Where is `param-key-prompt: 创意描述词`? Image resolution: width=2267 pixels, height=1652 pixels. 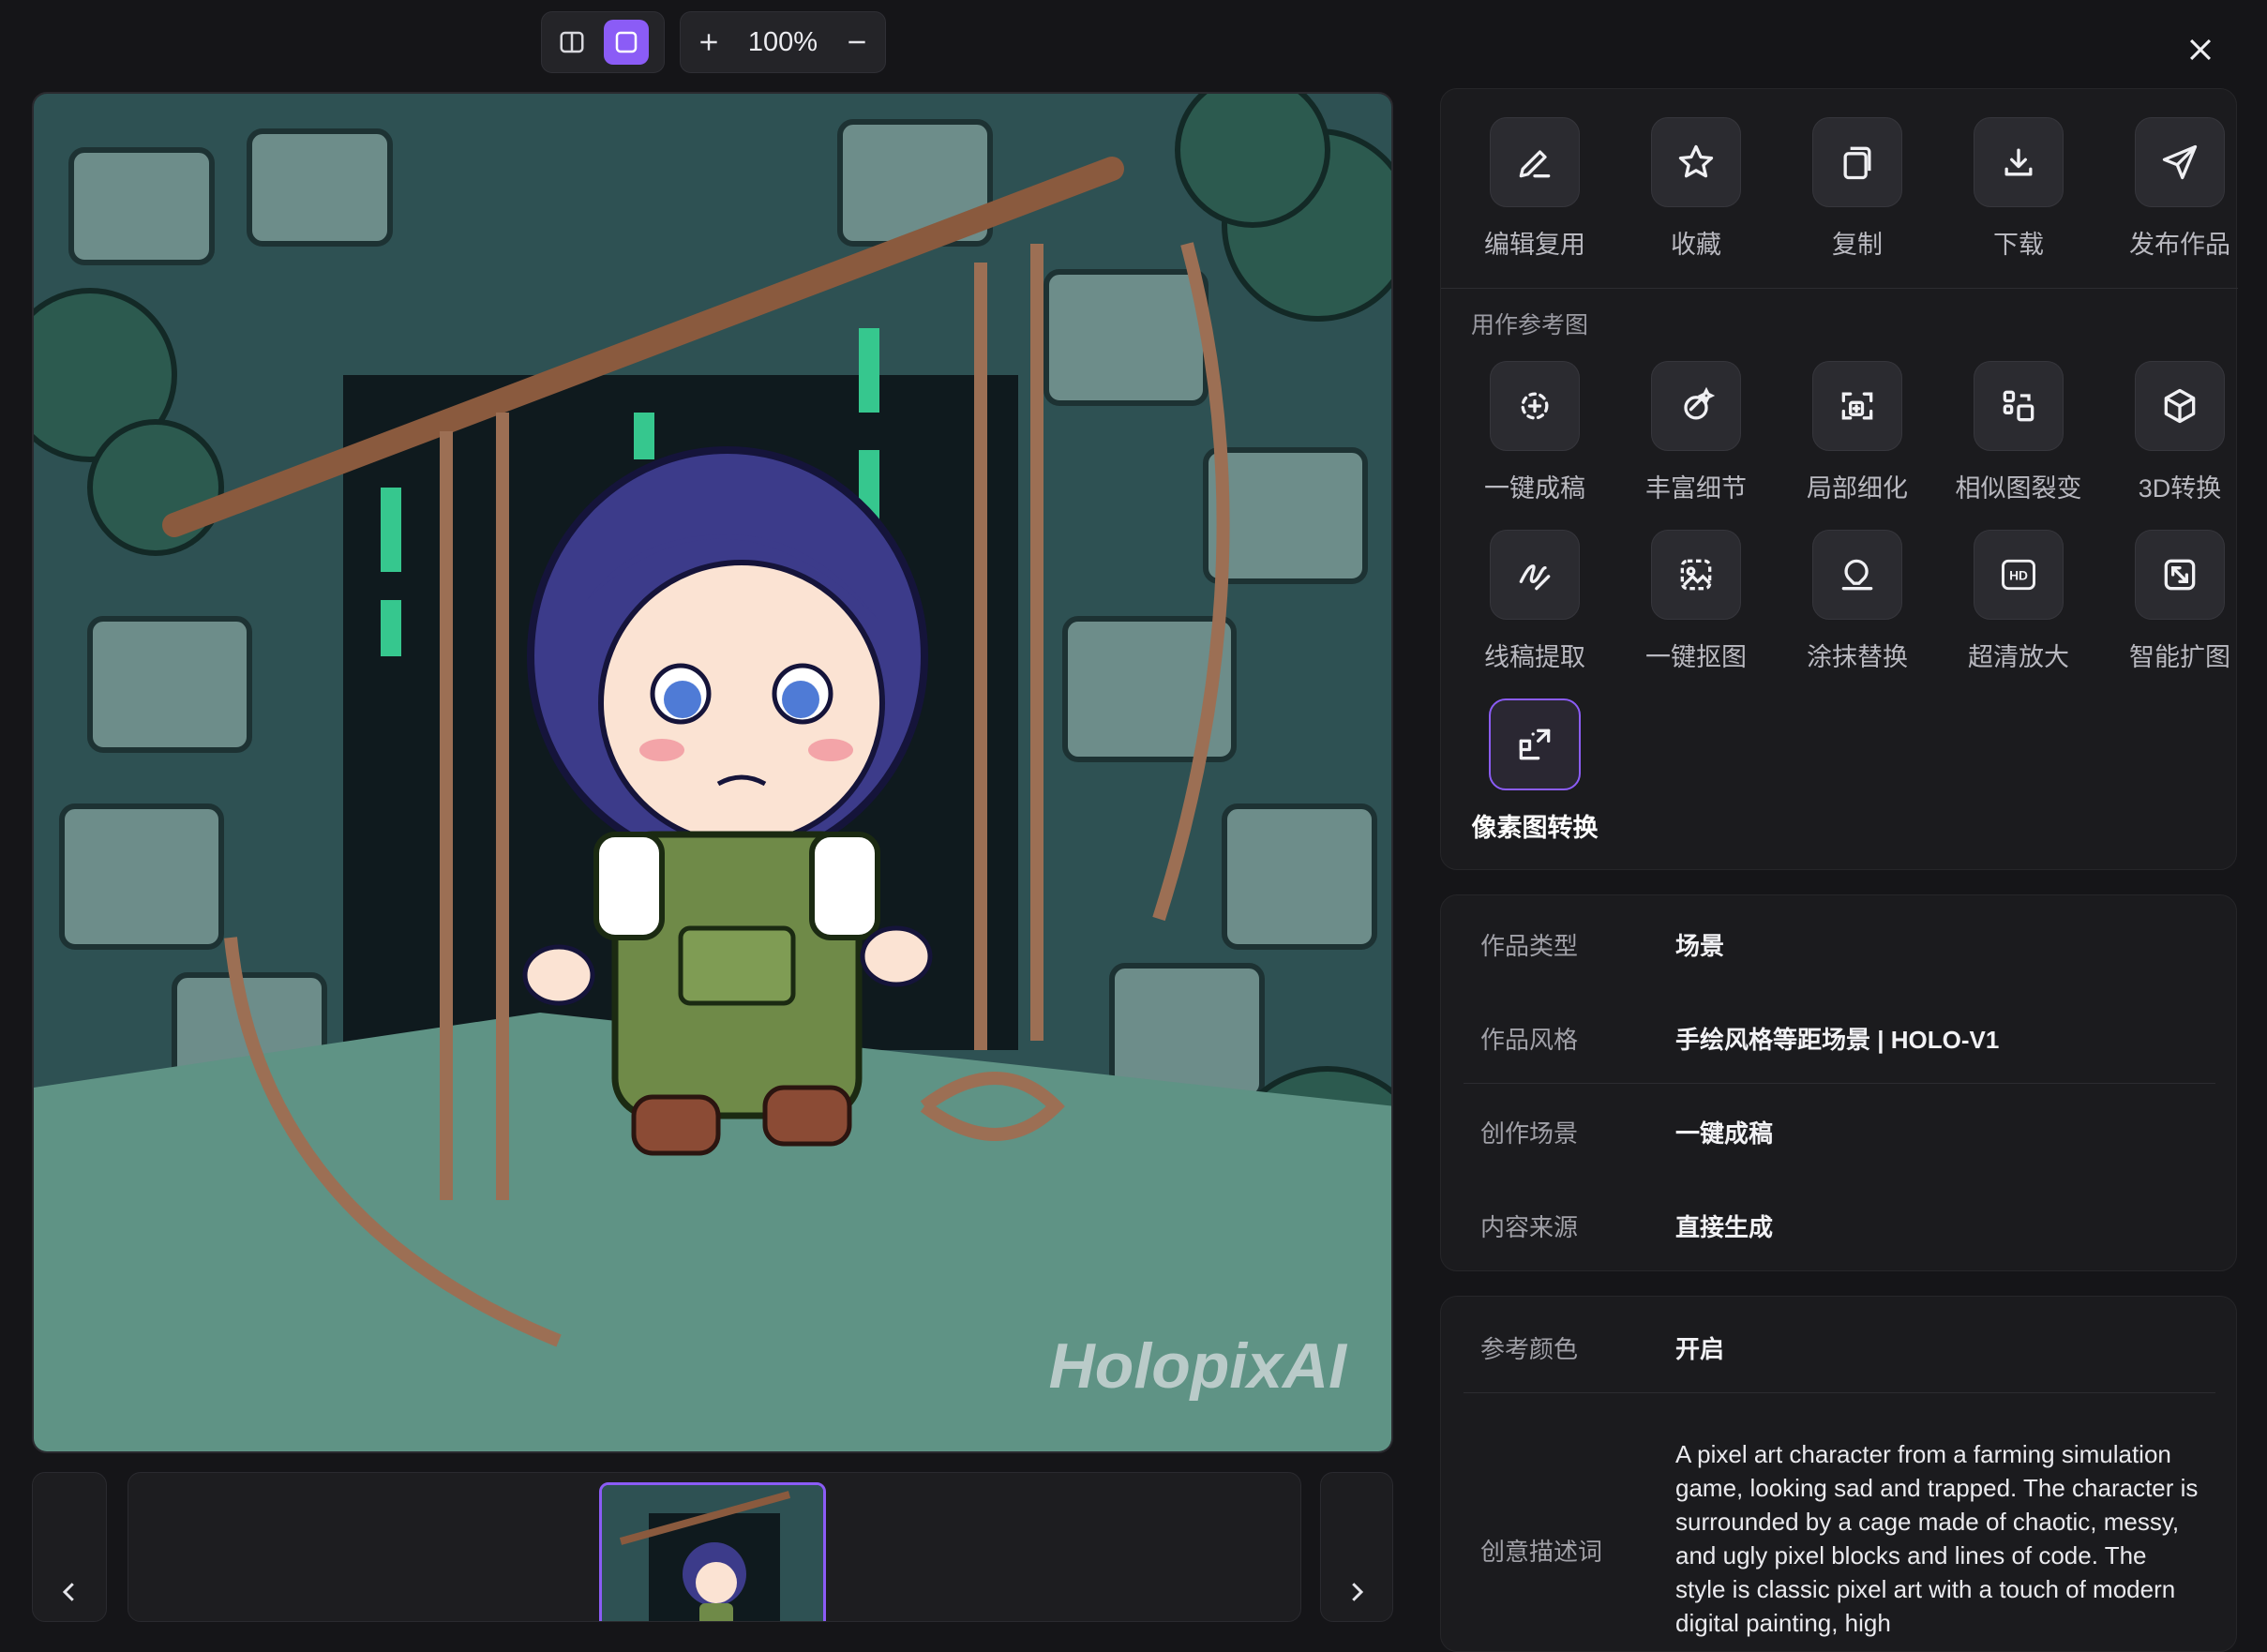
param-key-prompt: 创意描述词 is located at coordinates (1542, 1552).